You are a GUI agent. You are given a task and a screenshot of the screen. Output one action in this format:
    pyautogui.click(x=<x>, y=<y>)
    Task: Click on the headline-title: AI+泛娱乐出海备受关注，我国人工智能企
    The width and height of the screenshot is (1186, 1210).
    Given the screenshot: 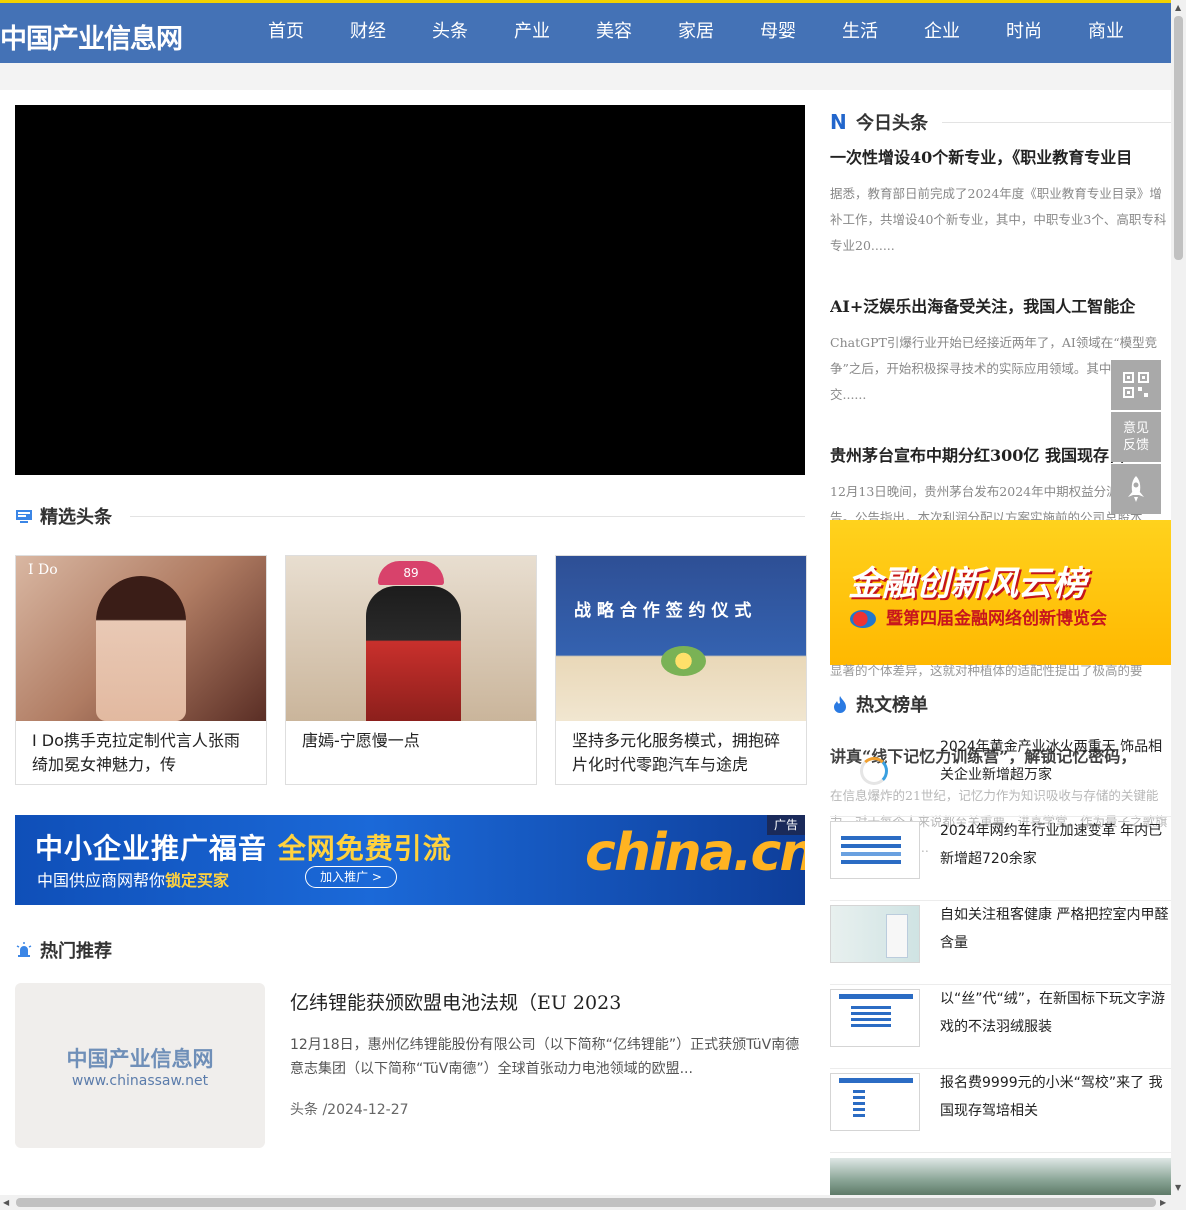 What is the action you would take?
    pyautogui.click(x=1000, y=307)
    